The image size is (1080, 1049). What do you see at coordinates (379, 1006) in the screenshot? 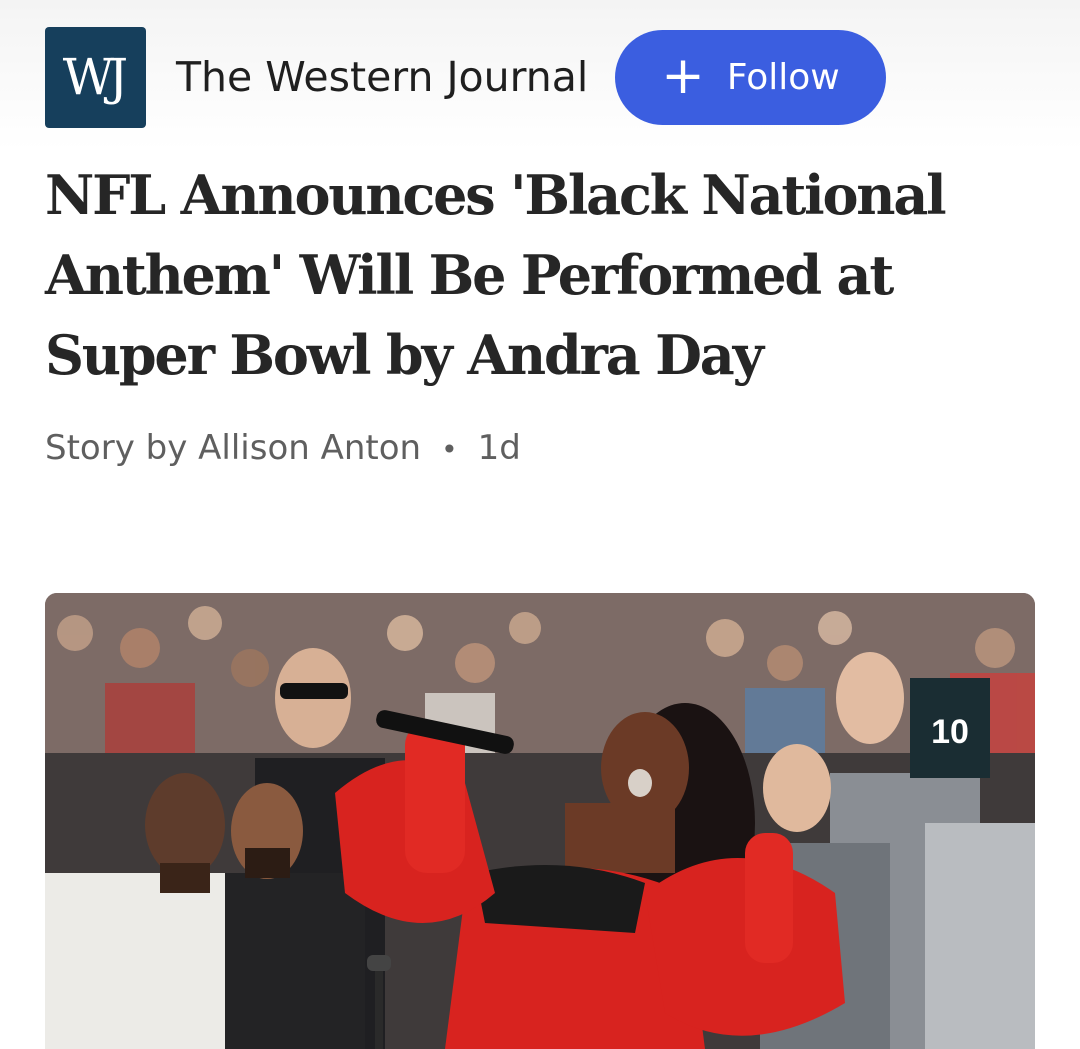
I see `mic-stand` at bounding box center [379, 1006].